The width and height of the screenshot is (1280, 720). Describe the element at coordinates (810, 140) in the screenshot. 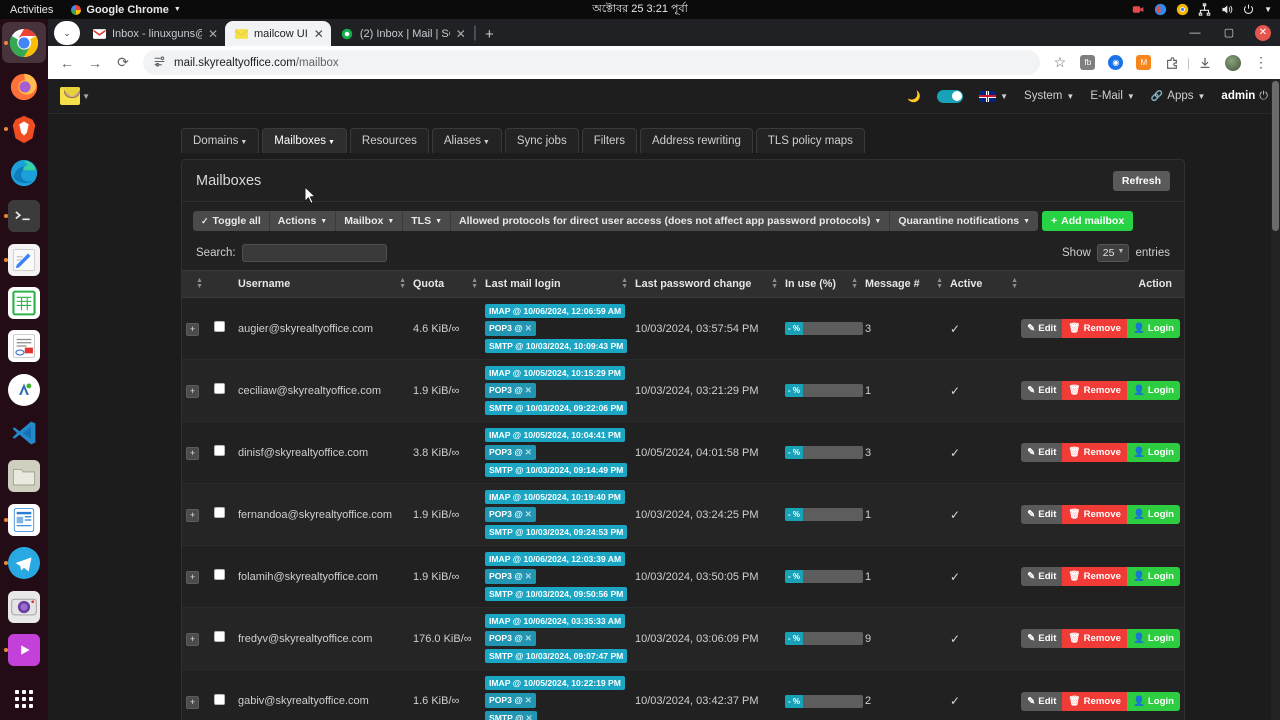

I see `tab-tls-policy-maps: TLS policy maps` at that location.